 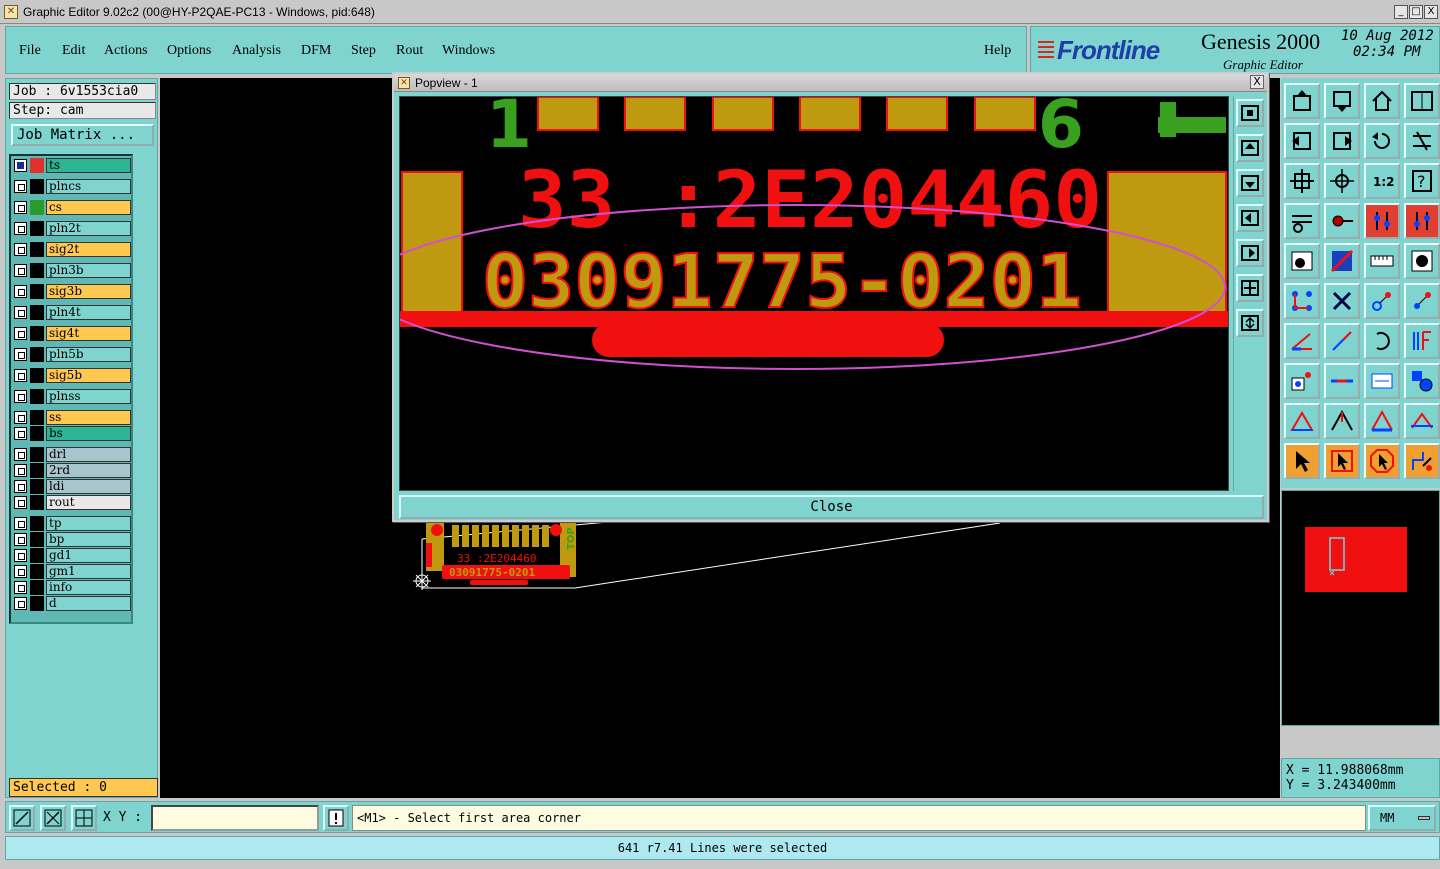 What do you see at coordinates (1382, 261) in the screenshot?
I see `ruler-icon` at bounding box center [1382, 261].